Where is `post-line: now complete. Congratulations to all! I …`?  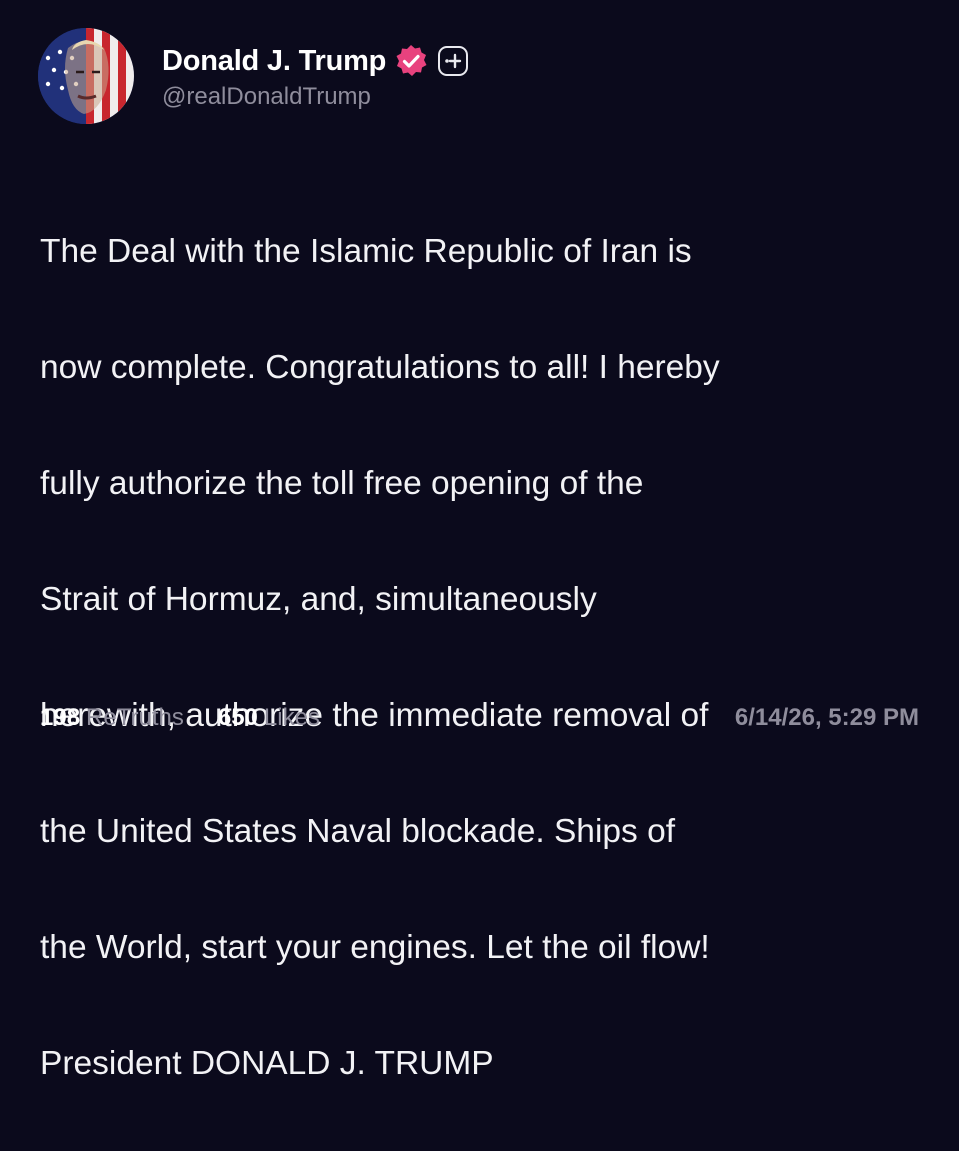 post-line: now complete. Congratulations to all! I … is located at coordinates (380, 367).